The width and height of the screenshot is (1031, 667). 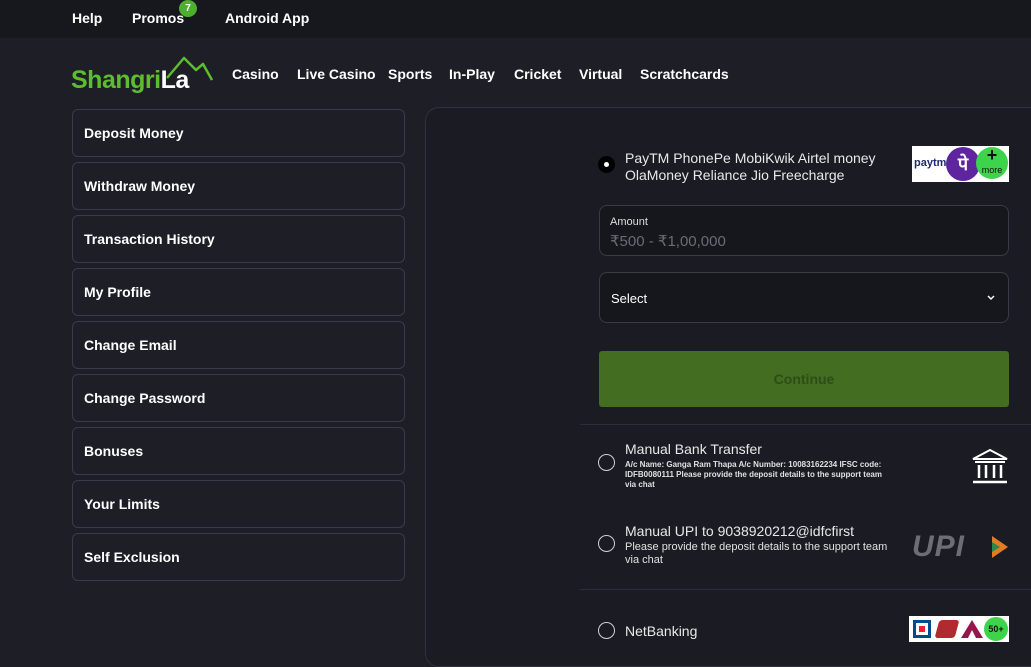 What do you see at coordinates (629, 298) in the screenshot?
I see `select-value: Select` at bounding box center [629, 298].